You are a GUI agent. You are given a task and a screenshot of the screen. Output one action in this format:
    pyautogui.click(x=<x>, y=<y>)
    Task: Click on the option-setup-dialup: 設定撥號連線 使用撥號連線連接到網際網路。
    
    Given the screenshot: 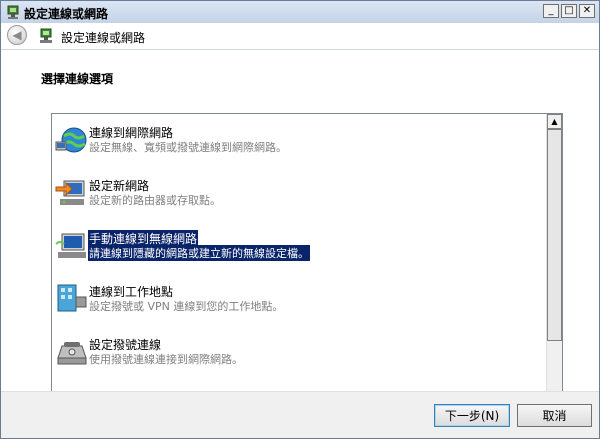 What is the action you would take?
    pyautogui.click(x=299, y=360)
    